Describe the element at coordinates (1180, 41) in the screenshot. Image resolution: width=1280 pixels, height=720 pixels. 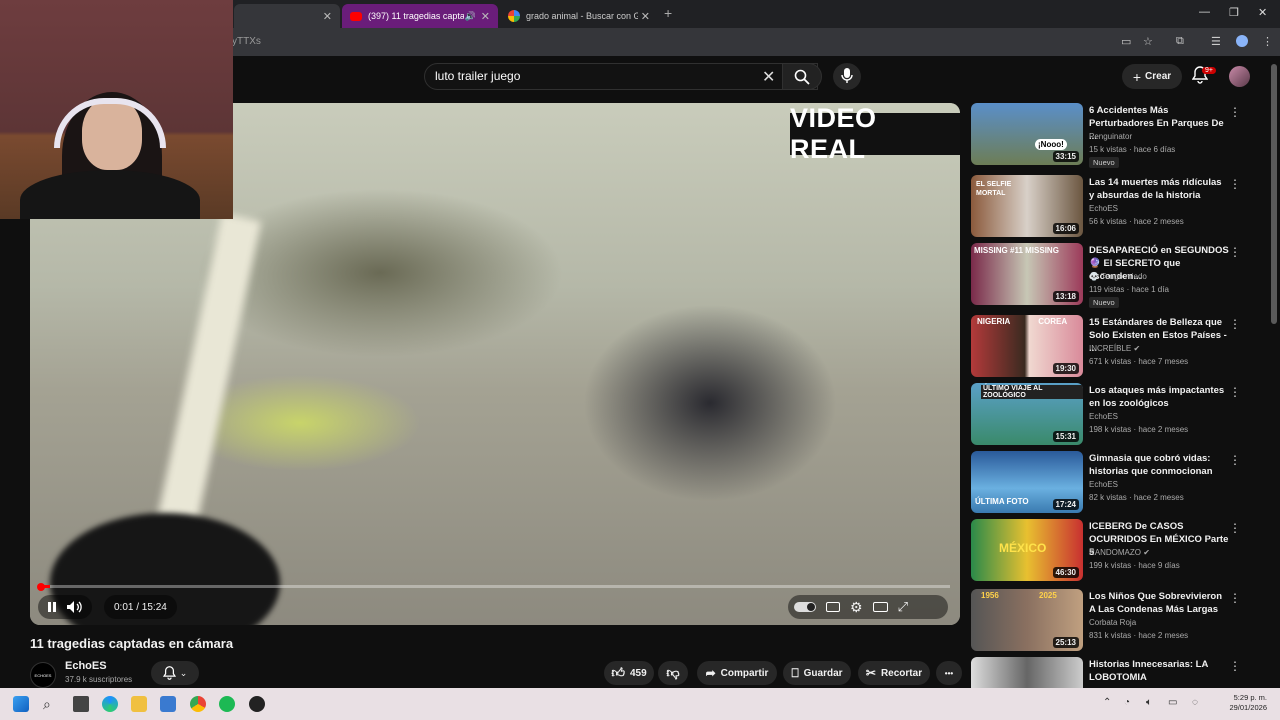
I see `extensions-icon: ⧉` at that location.